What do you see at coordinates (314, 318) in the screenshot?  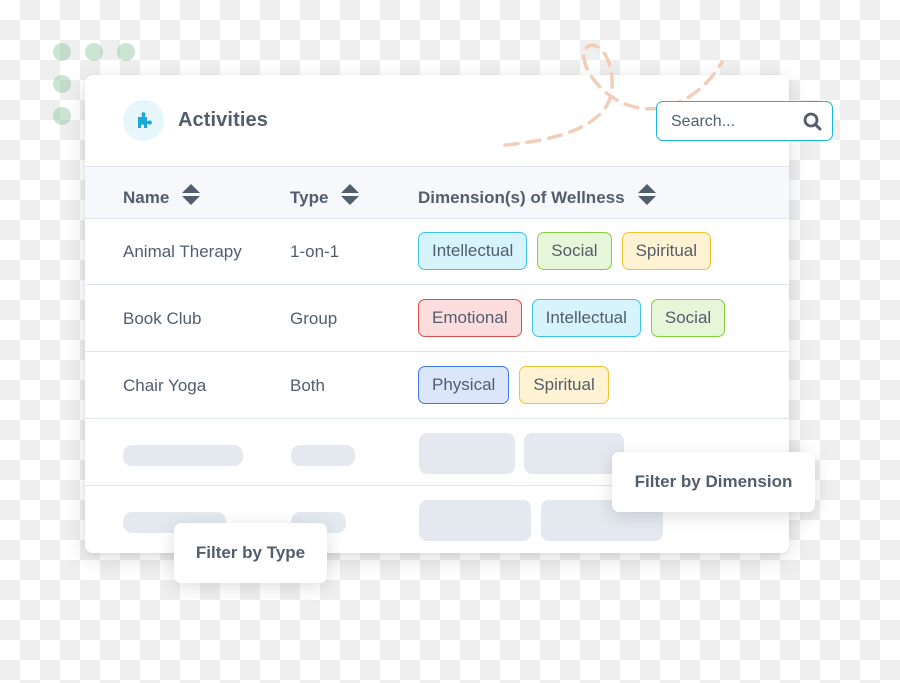 I see `cell-type: Group` at bounding box center [314, 318].